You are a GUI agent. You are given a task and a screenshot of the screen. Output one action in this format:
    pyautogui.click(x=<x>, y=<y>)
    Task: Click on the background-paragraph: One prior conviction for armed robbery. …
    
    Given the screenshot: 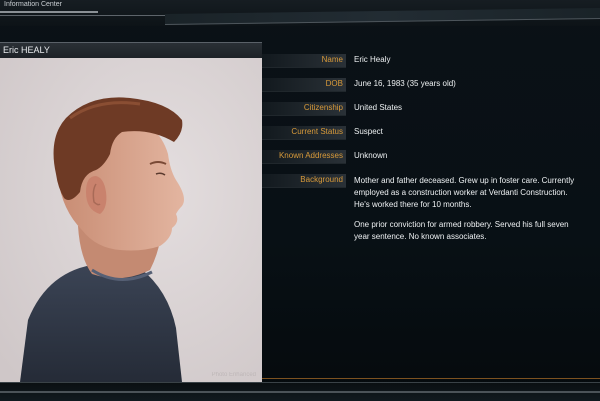 What is the action you would take?
    pyautogui.click(x=461, y=230)
    